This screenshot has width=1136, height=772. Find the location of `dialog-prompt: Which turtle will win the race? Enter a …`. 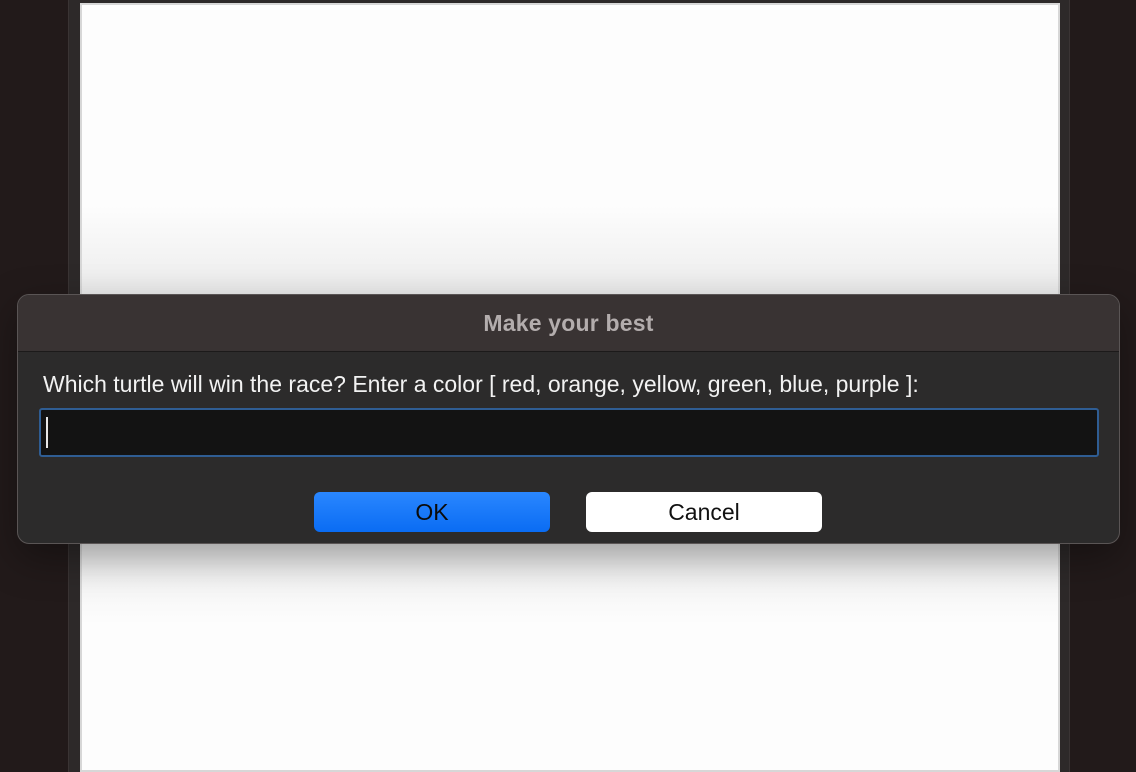

dialog-prompt: Which turtle will win the race? Enter a … is located at coordinates (481, 384).